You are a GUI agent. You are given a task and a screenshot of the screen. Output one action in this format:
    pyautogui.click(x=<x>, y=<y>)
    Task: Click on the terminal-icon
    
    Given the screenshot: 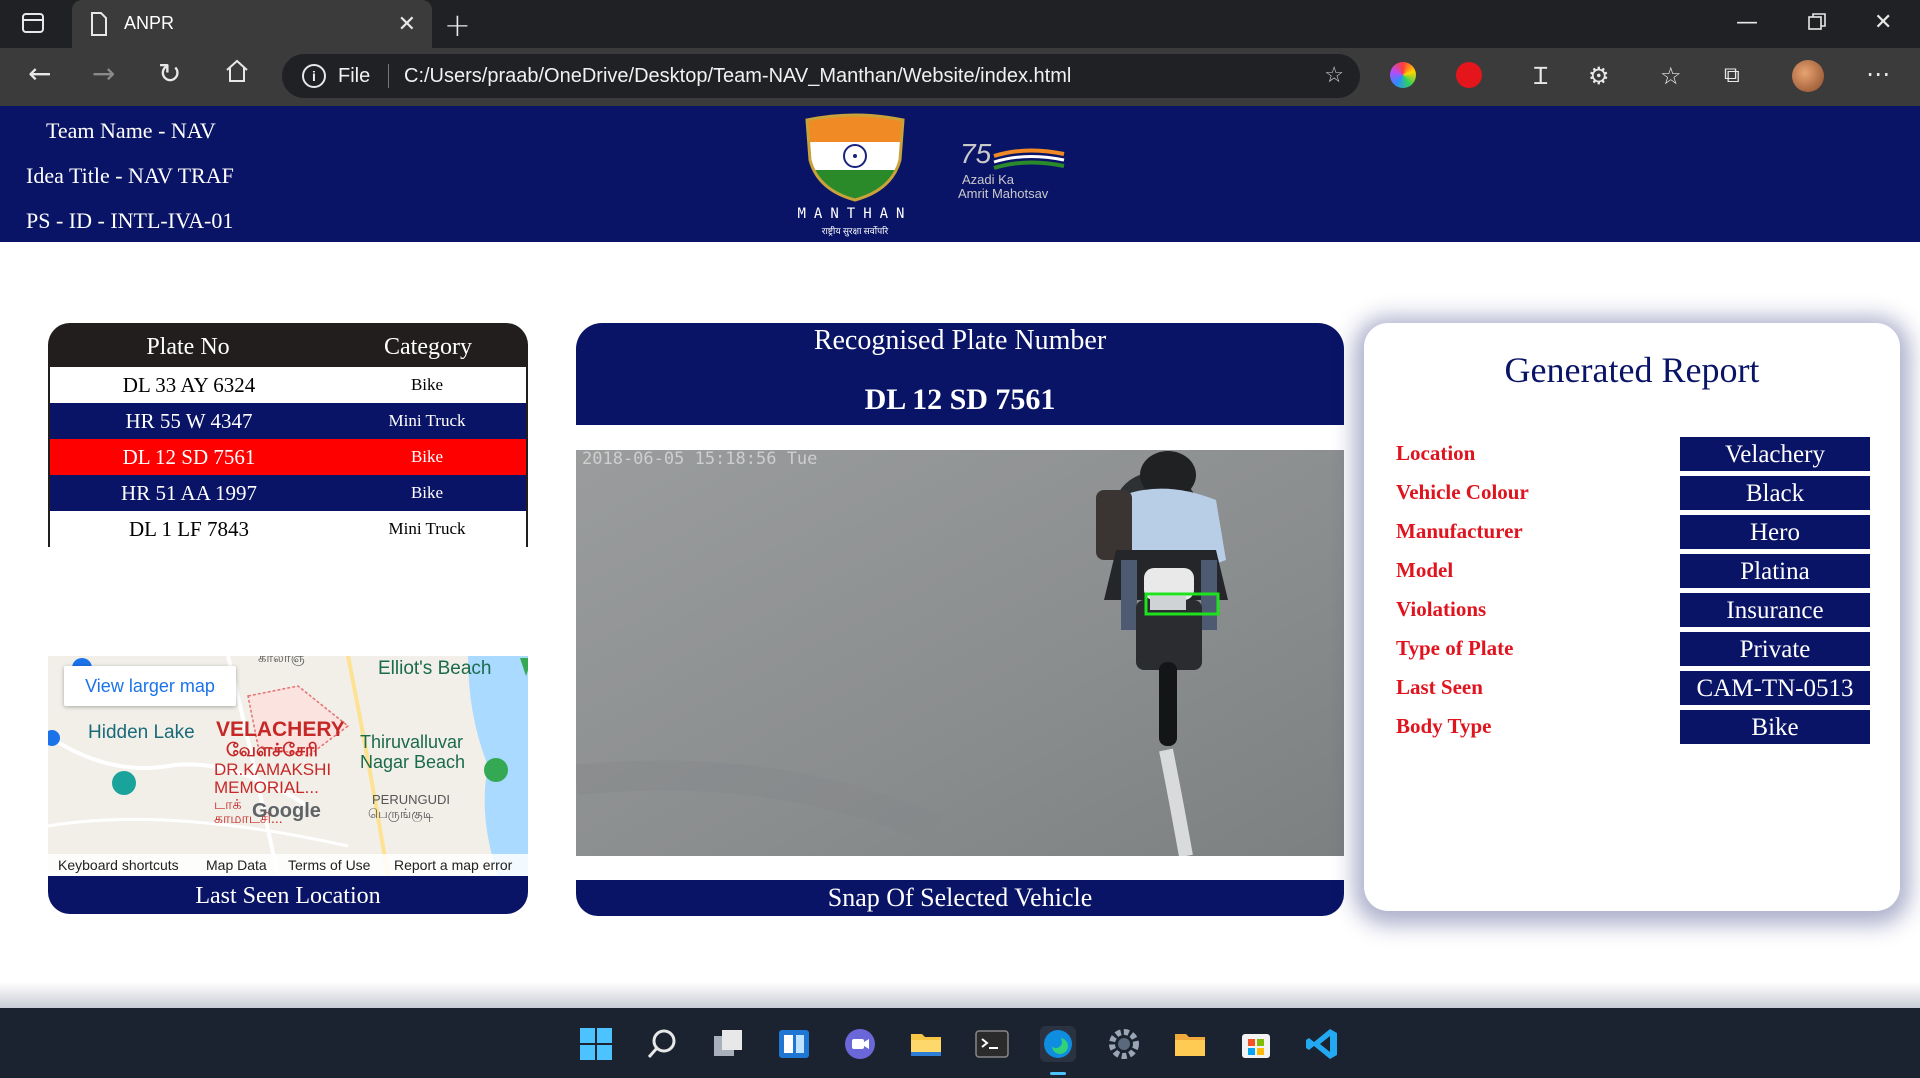 What is the action you would take?
    pyautogui.click(x=992, y=1044)
    